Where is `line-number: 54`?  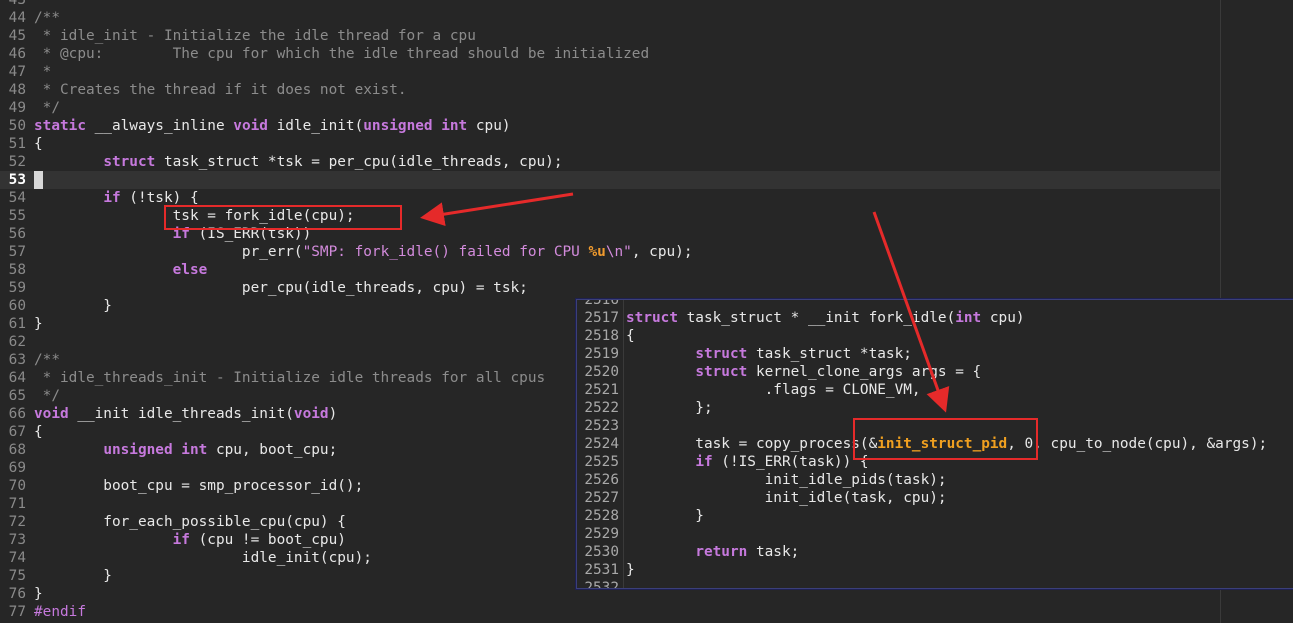 line-number: 54 is located at coordinates (17, 198).